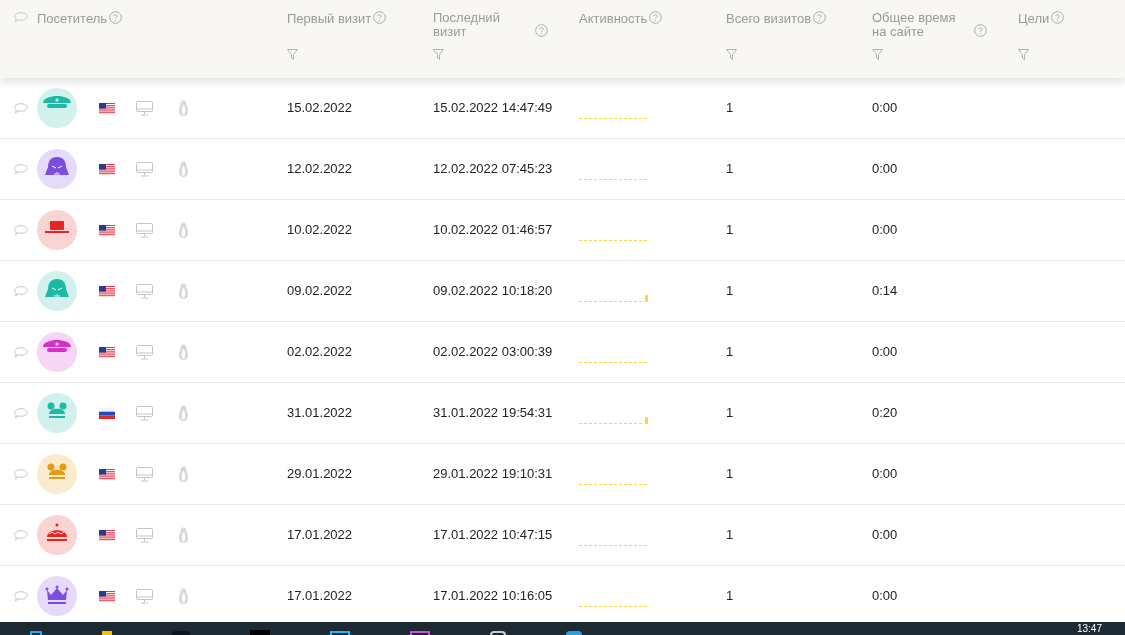 The width and height of the screenshot is (1125, 635). Describe the element at coordinates (1089, 628) in the screenshot. I see `taskbar-clock: 13:47` at that location.